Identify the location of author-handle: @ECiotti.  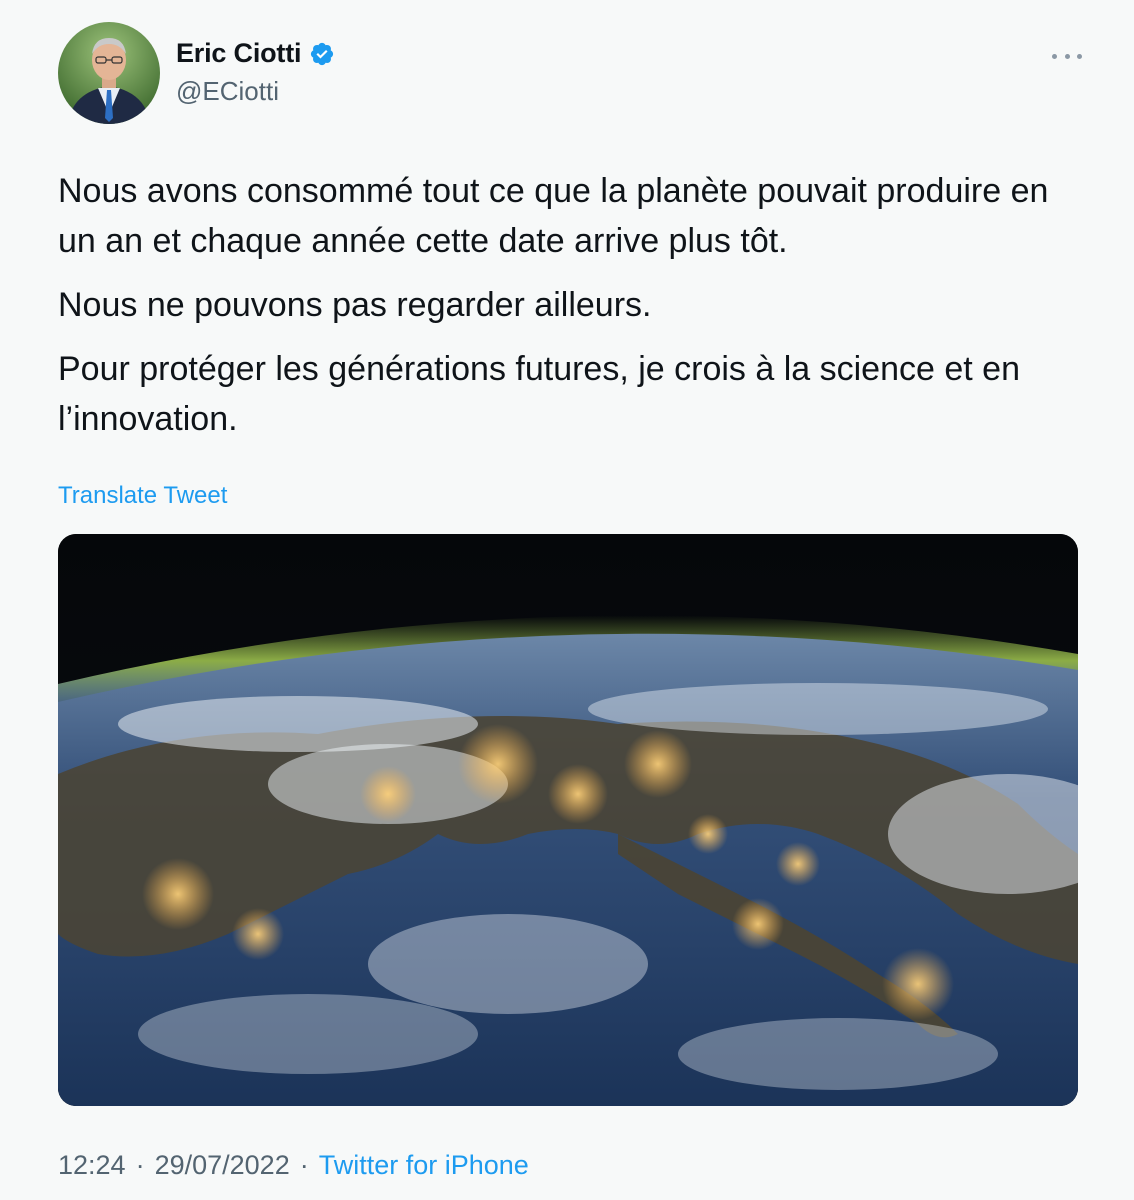
(227, 91).